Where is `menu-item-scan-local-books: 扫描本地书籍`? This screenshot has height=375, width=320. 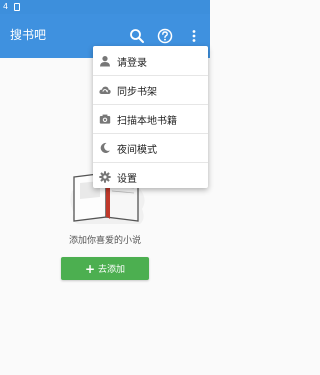 menu-item-scan-local-books: 扫描本地书籍 is located at coordinates (150, 119).